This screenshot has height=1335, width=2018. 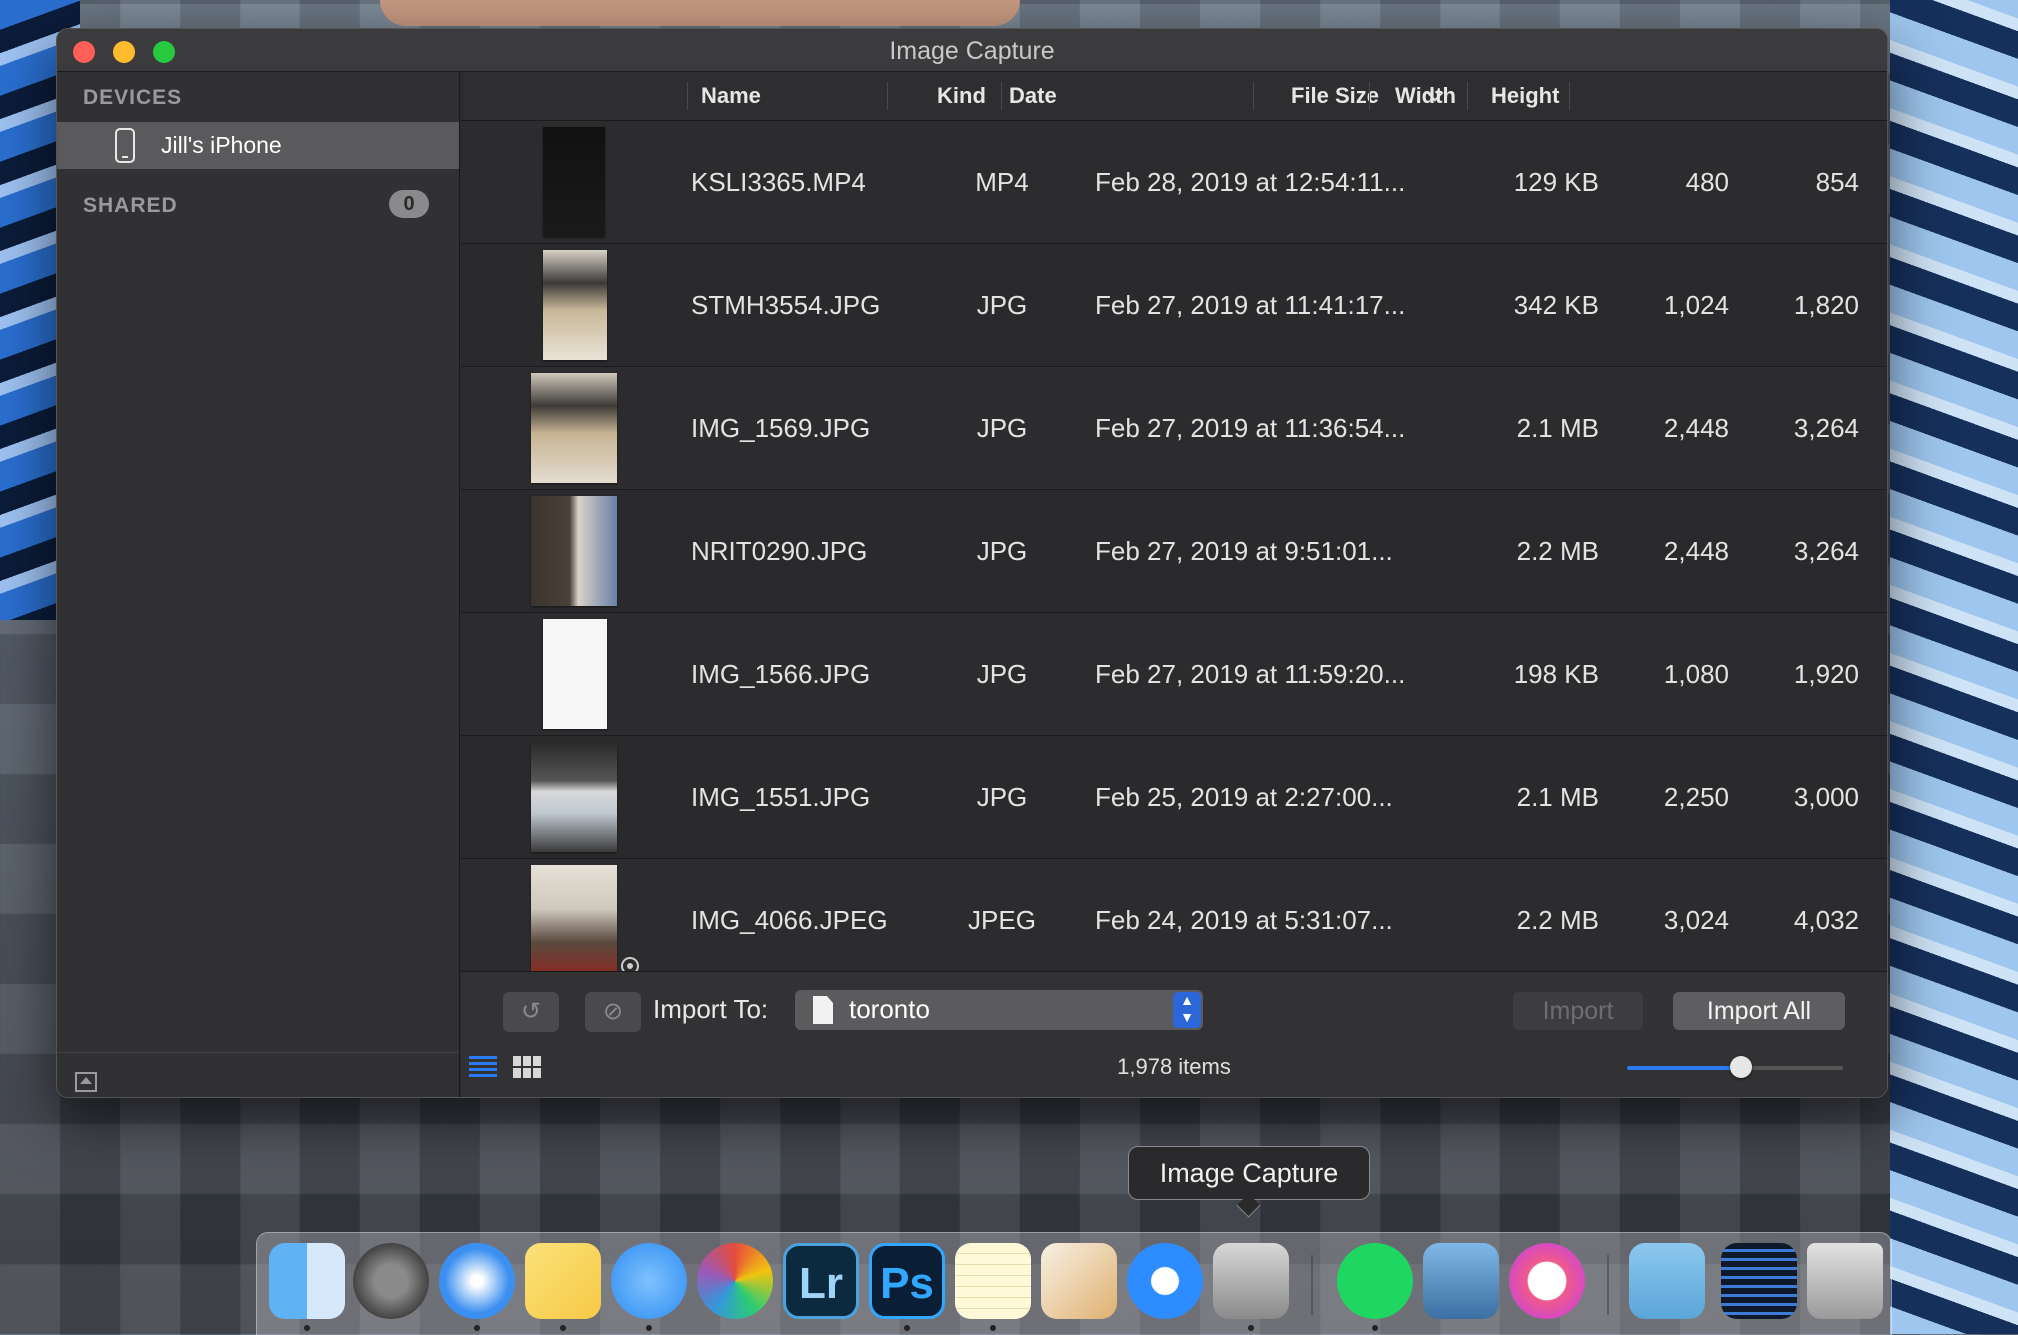 I want to click on file-width: 1,080, so click(x=1696, y=674).